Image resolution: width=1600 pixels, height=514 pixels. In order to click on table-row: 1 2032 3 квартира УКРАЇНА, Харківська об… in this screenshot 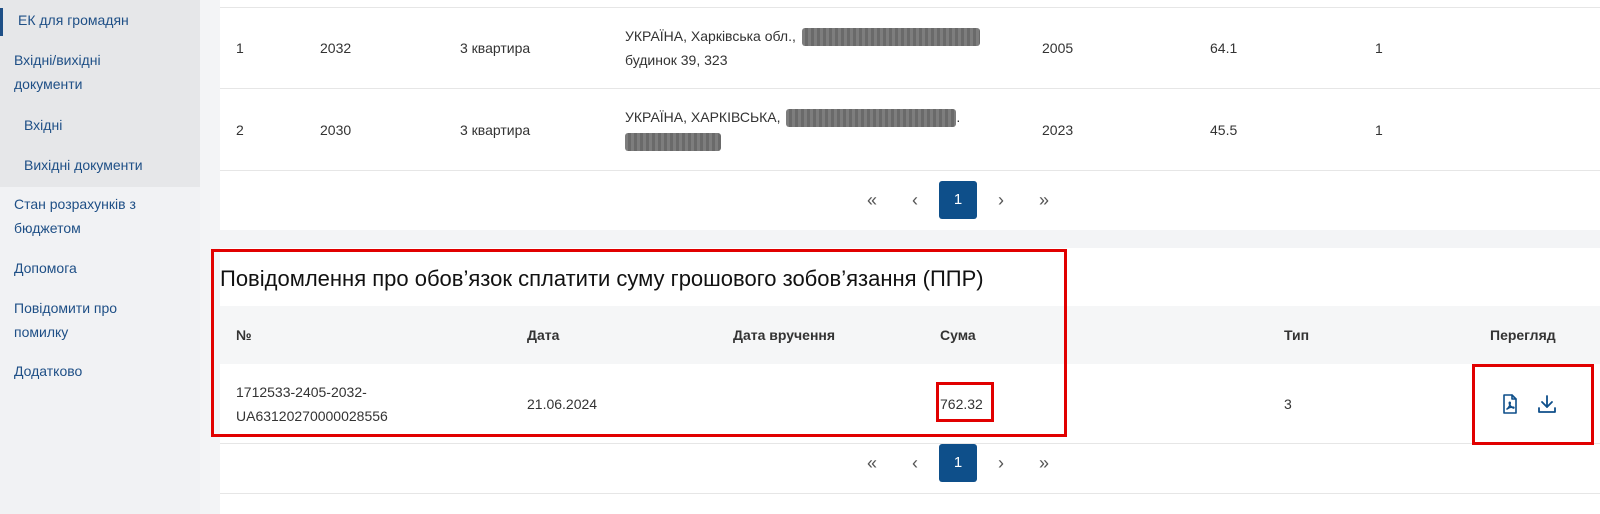, I will do `click(910, 48)`.